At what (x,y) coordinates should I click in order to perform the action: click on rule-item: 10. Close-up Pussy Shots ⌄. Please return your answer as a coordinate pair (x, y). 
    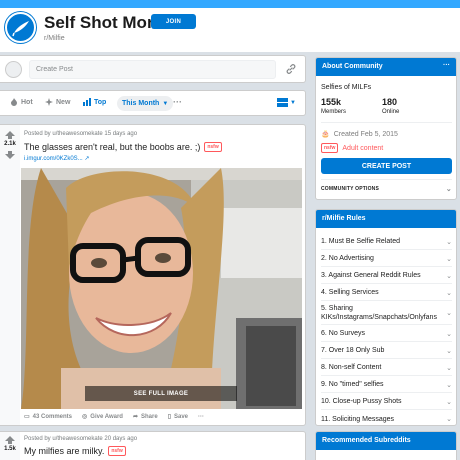
    Looking at the image, I should click on (386, 402).